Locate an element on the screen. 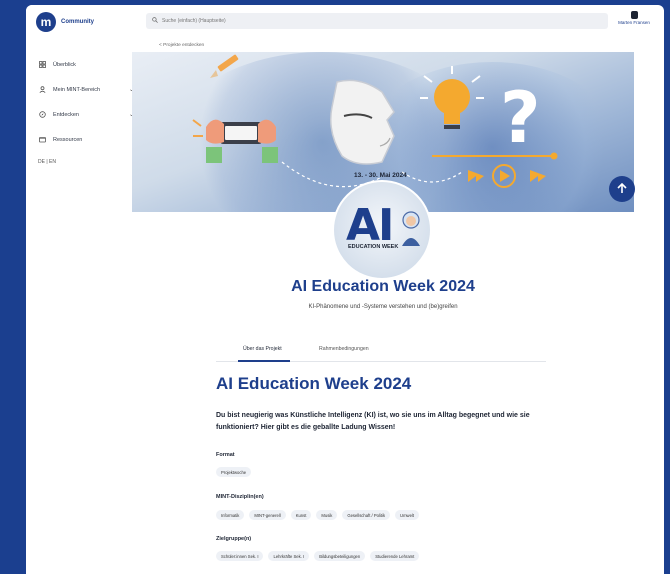  search-bar is located at coordinates (377, 21).